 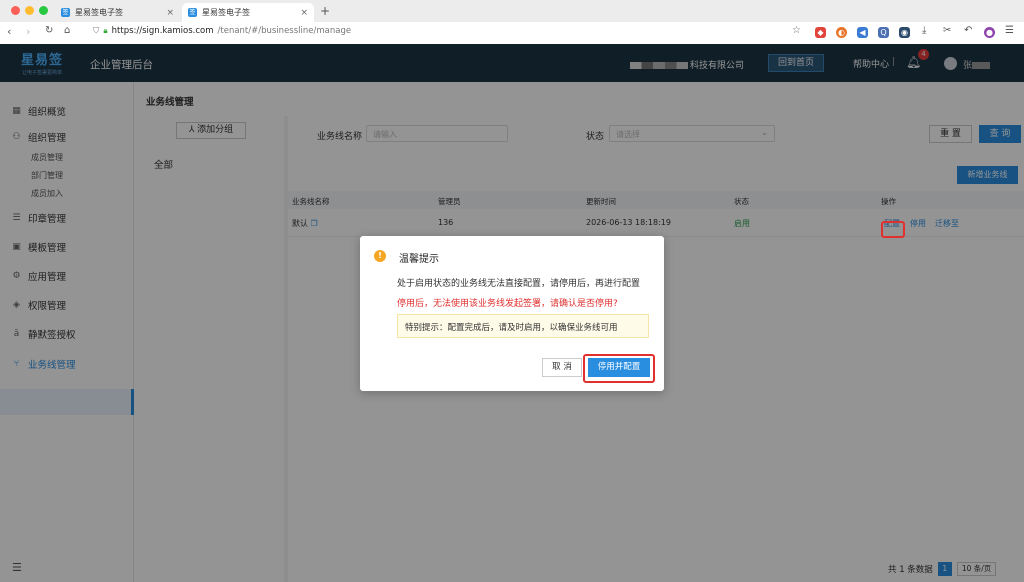 I want to click on lock-icon: 🔒︎, so click(x=105, y=30).